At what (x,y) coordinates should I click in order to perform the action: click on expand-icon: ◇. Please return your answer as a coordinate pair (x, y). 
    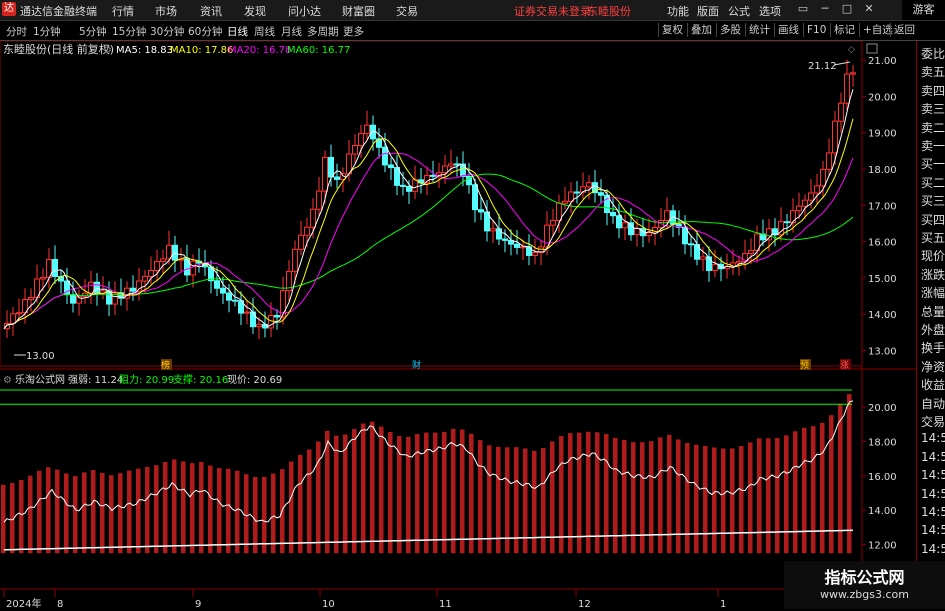
    Looking at the image, I should click on (851, 50).